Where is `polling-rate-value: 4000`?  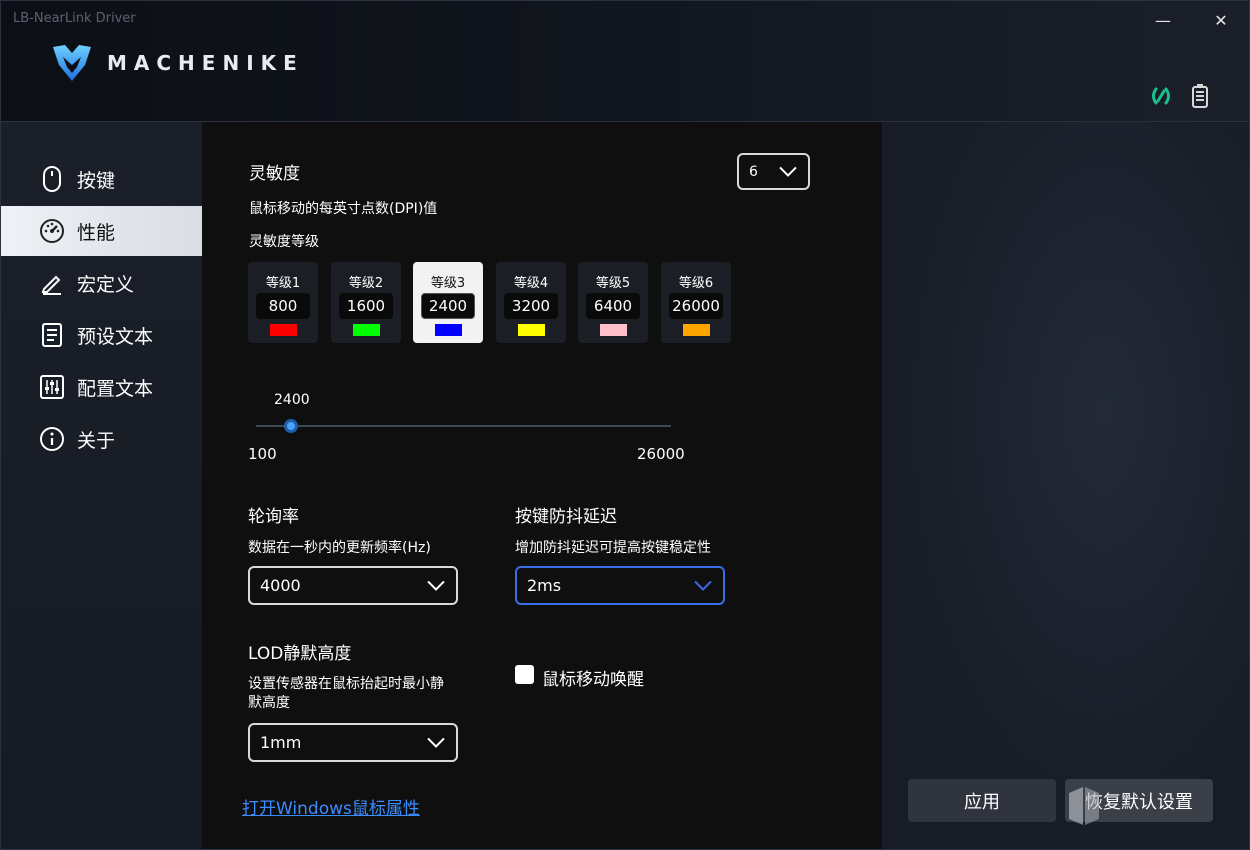
polling-rate-value: 4000 is located at coordinates (280, 585).